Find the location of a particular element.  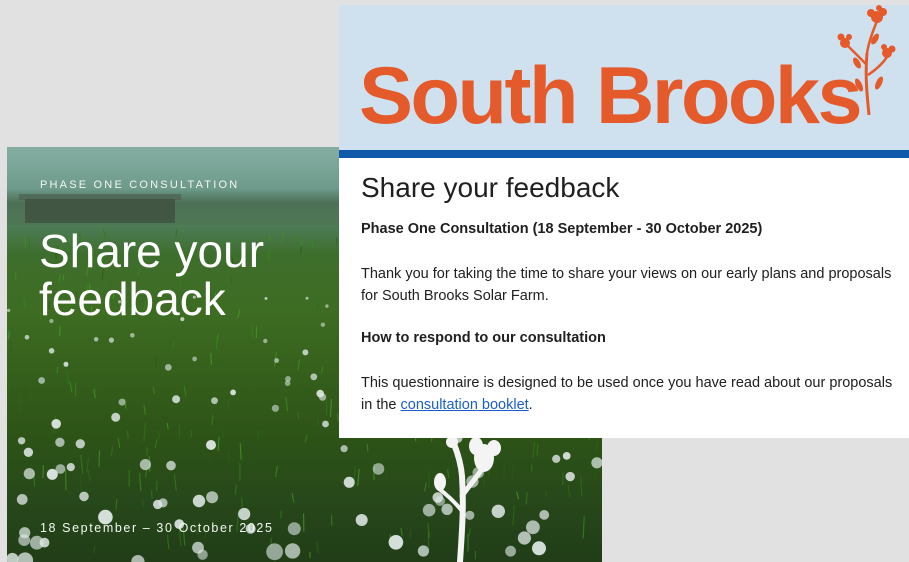

header-divider is located at coordinates (624, 154).